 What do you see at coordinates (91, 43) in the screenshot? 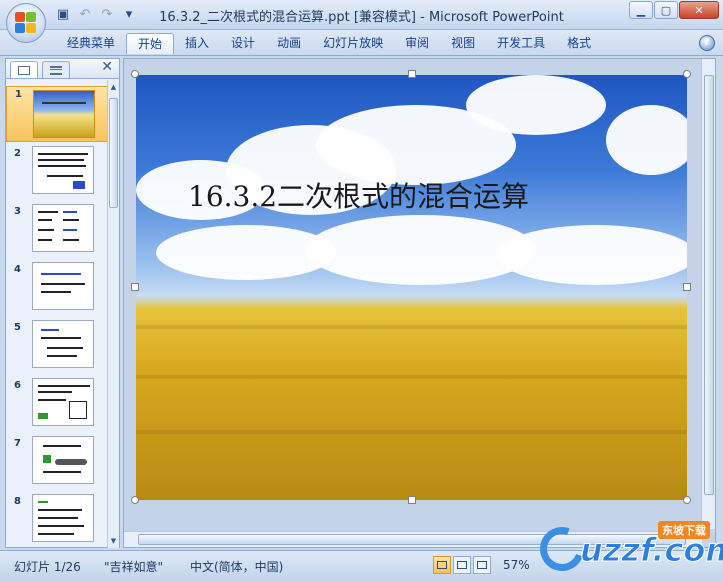
I see `tab-classic-menu: 经典菜单` at bounding box center [91, 43].